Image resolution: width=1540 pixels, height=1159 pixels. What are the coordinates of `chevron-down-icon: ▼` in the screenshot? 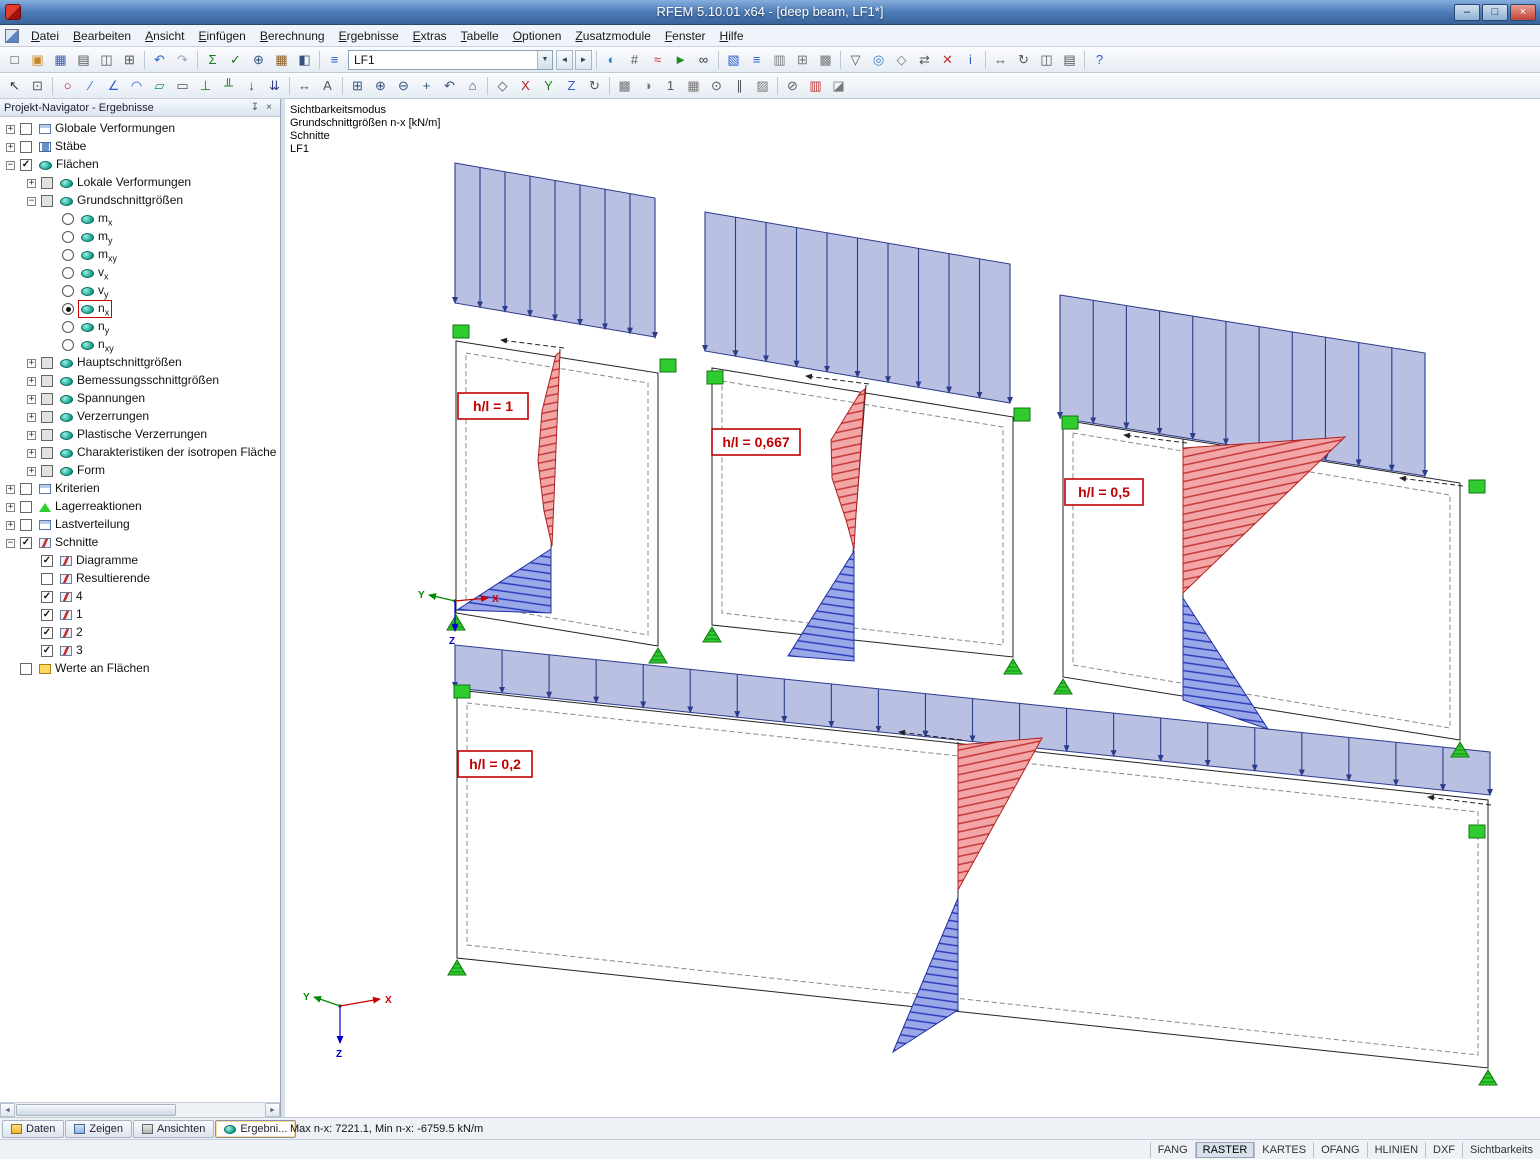 It's located at (544, 59).